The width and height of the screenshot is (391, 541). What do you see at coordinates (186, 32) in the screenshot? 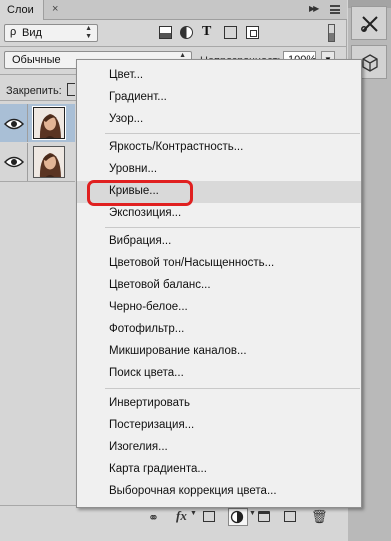
I see `filter-adjustment-icon` at bounding box center [186, 32].